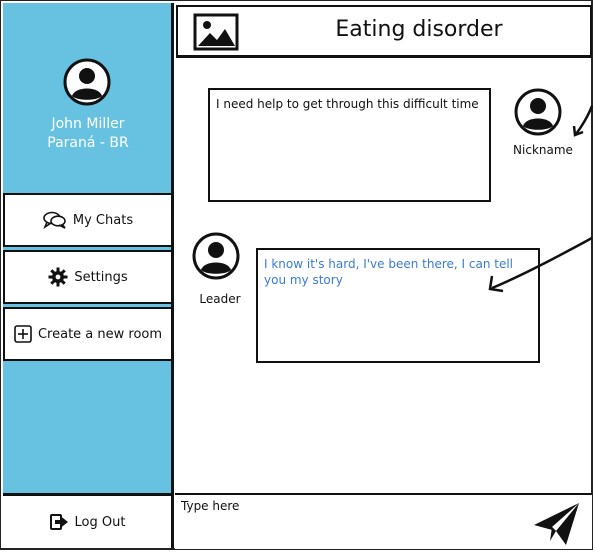 The height and width of the screenshot is (552, 595). What do you see at coordinates (538, 112) in the screenshot?
I see `nickname-avatar-icon` at bounding box center [538, 112].